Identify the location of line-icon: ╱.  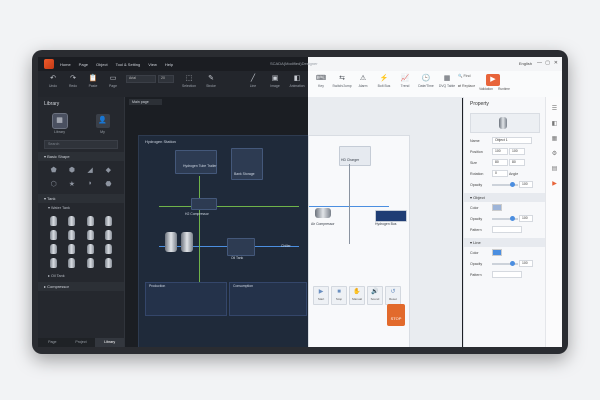
(253, 78).